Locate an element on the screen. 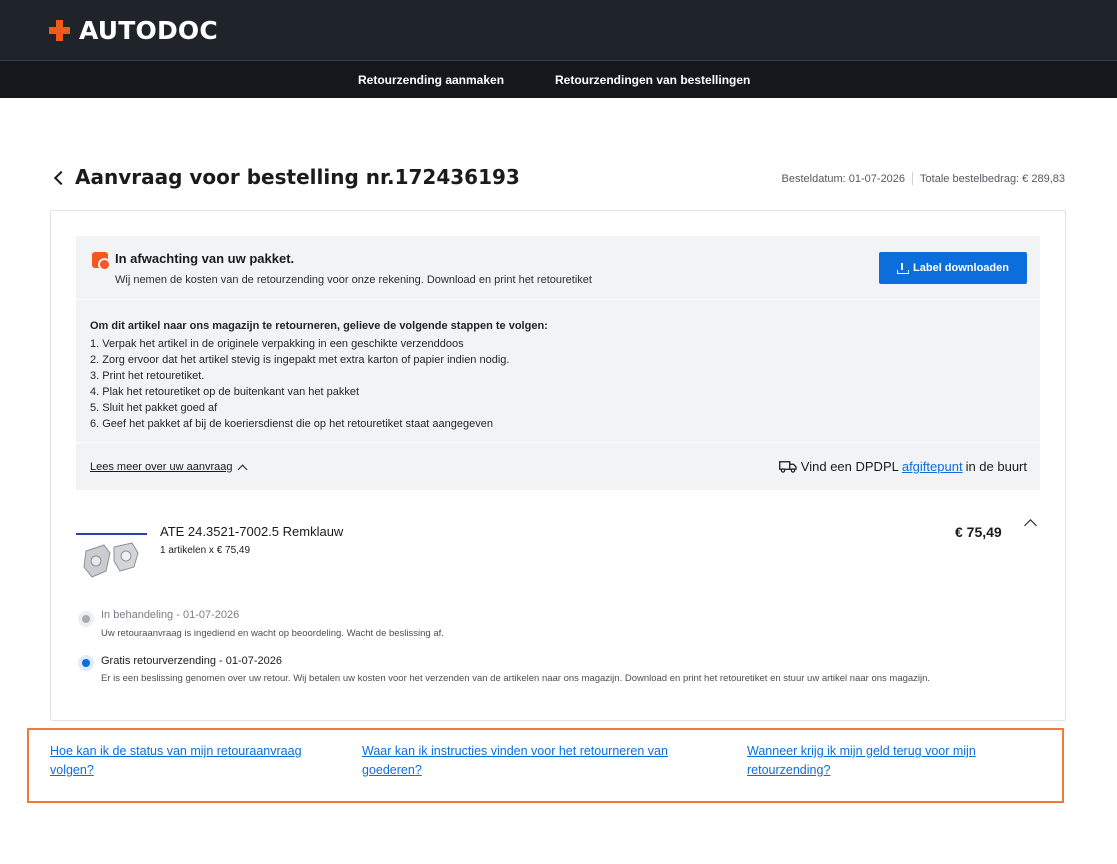  label-download-button: Label downloaden is located at coordinates (953, 268).